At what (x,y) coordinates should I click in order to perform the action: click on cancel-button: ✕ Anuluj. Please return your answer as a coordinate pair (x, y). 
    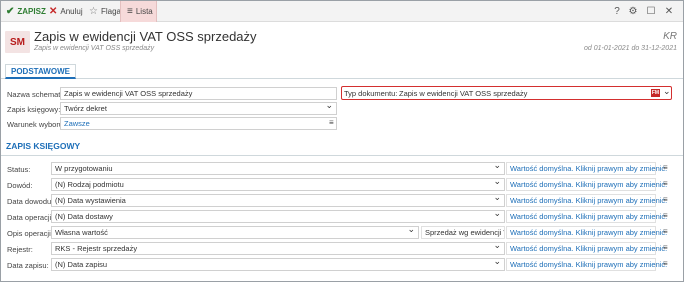
    Looking at the image, I should click on (66, 11).